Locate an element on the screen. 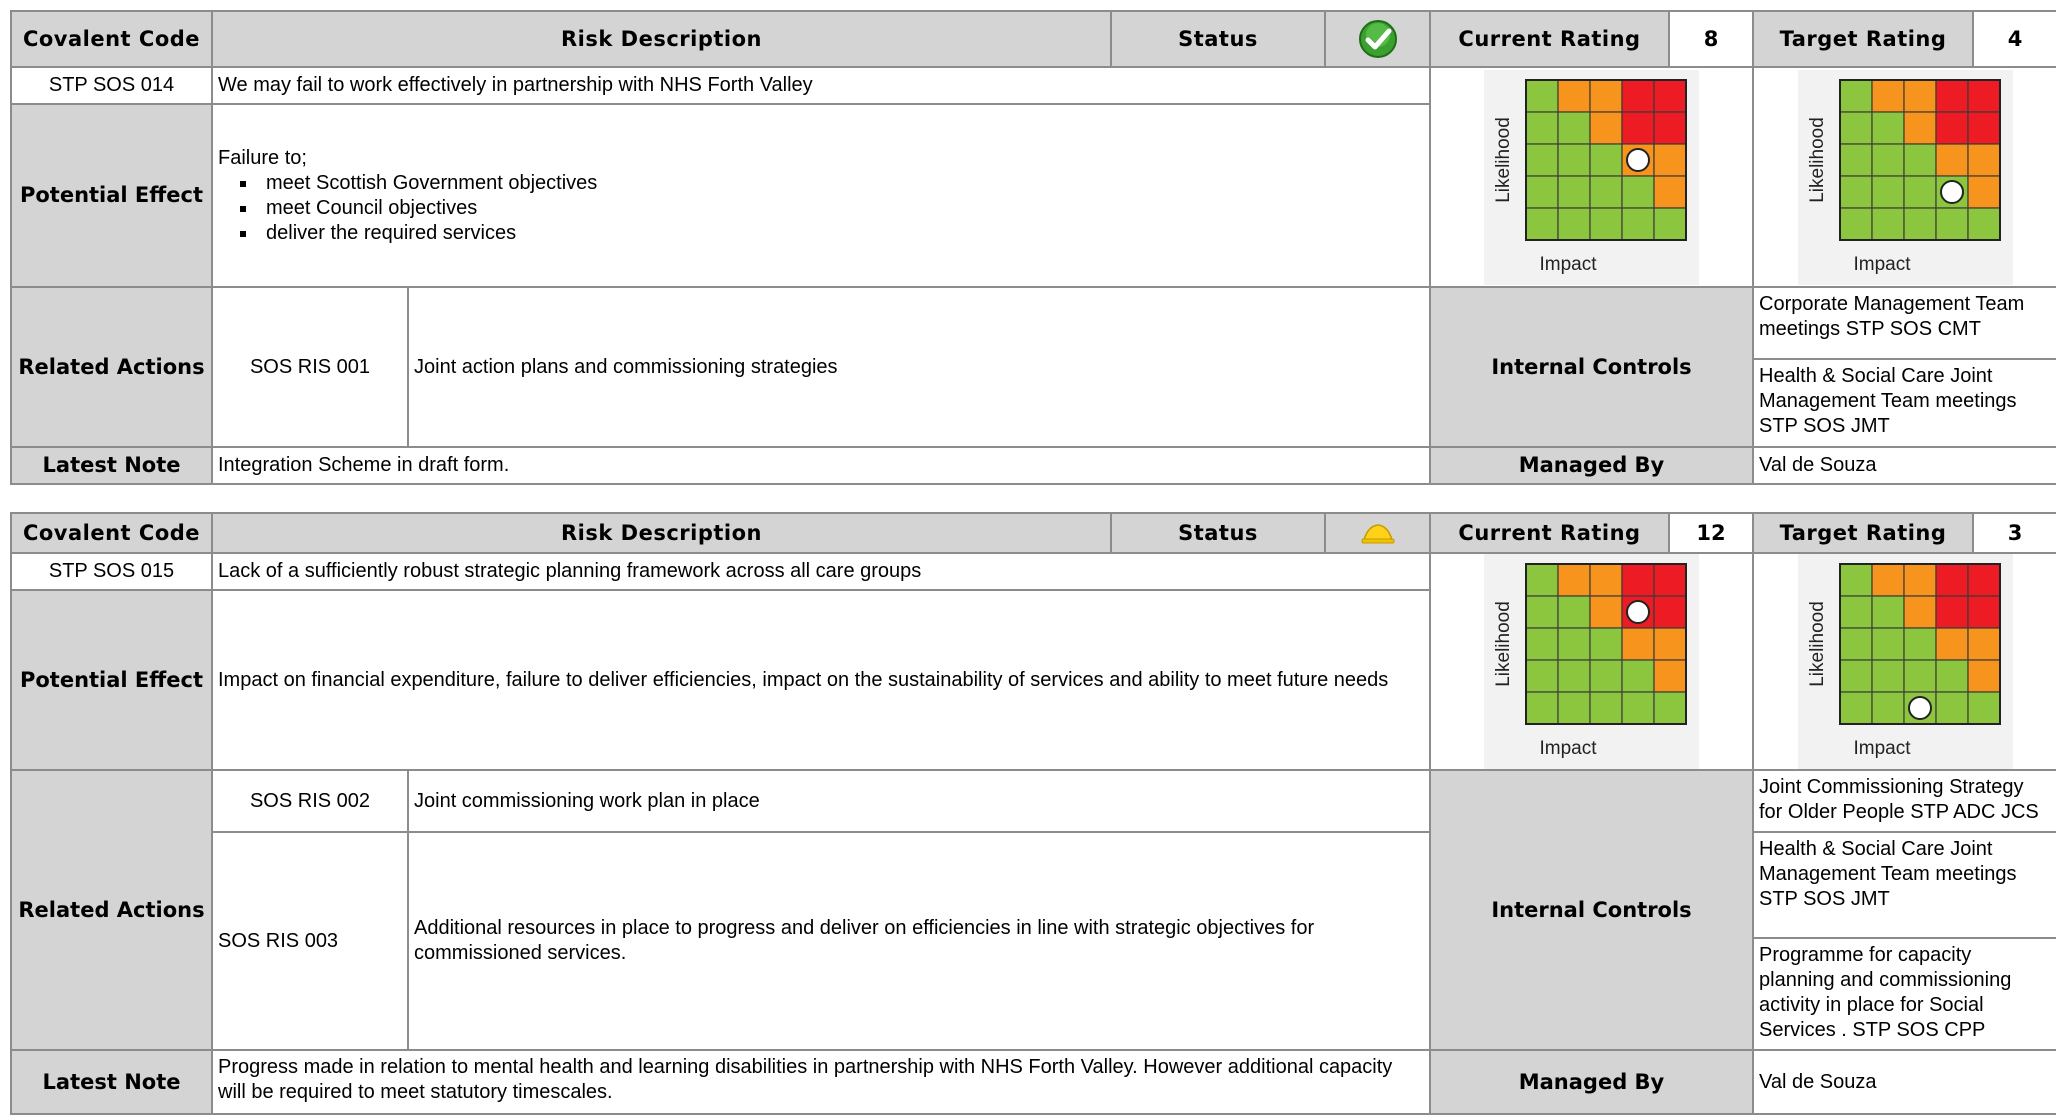 The image size is (2056, 1115). target-risk-matrix: Likelihood Impact is located at coordinates (1904, 661).